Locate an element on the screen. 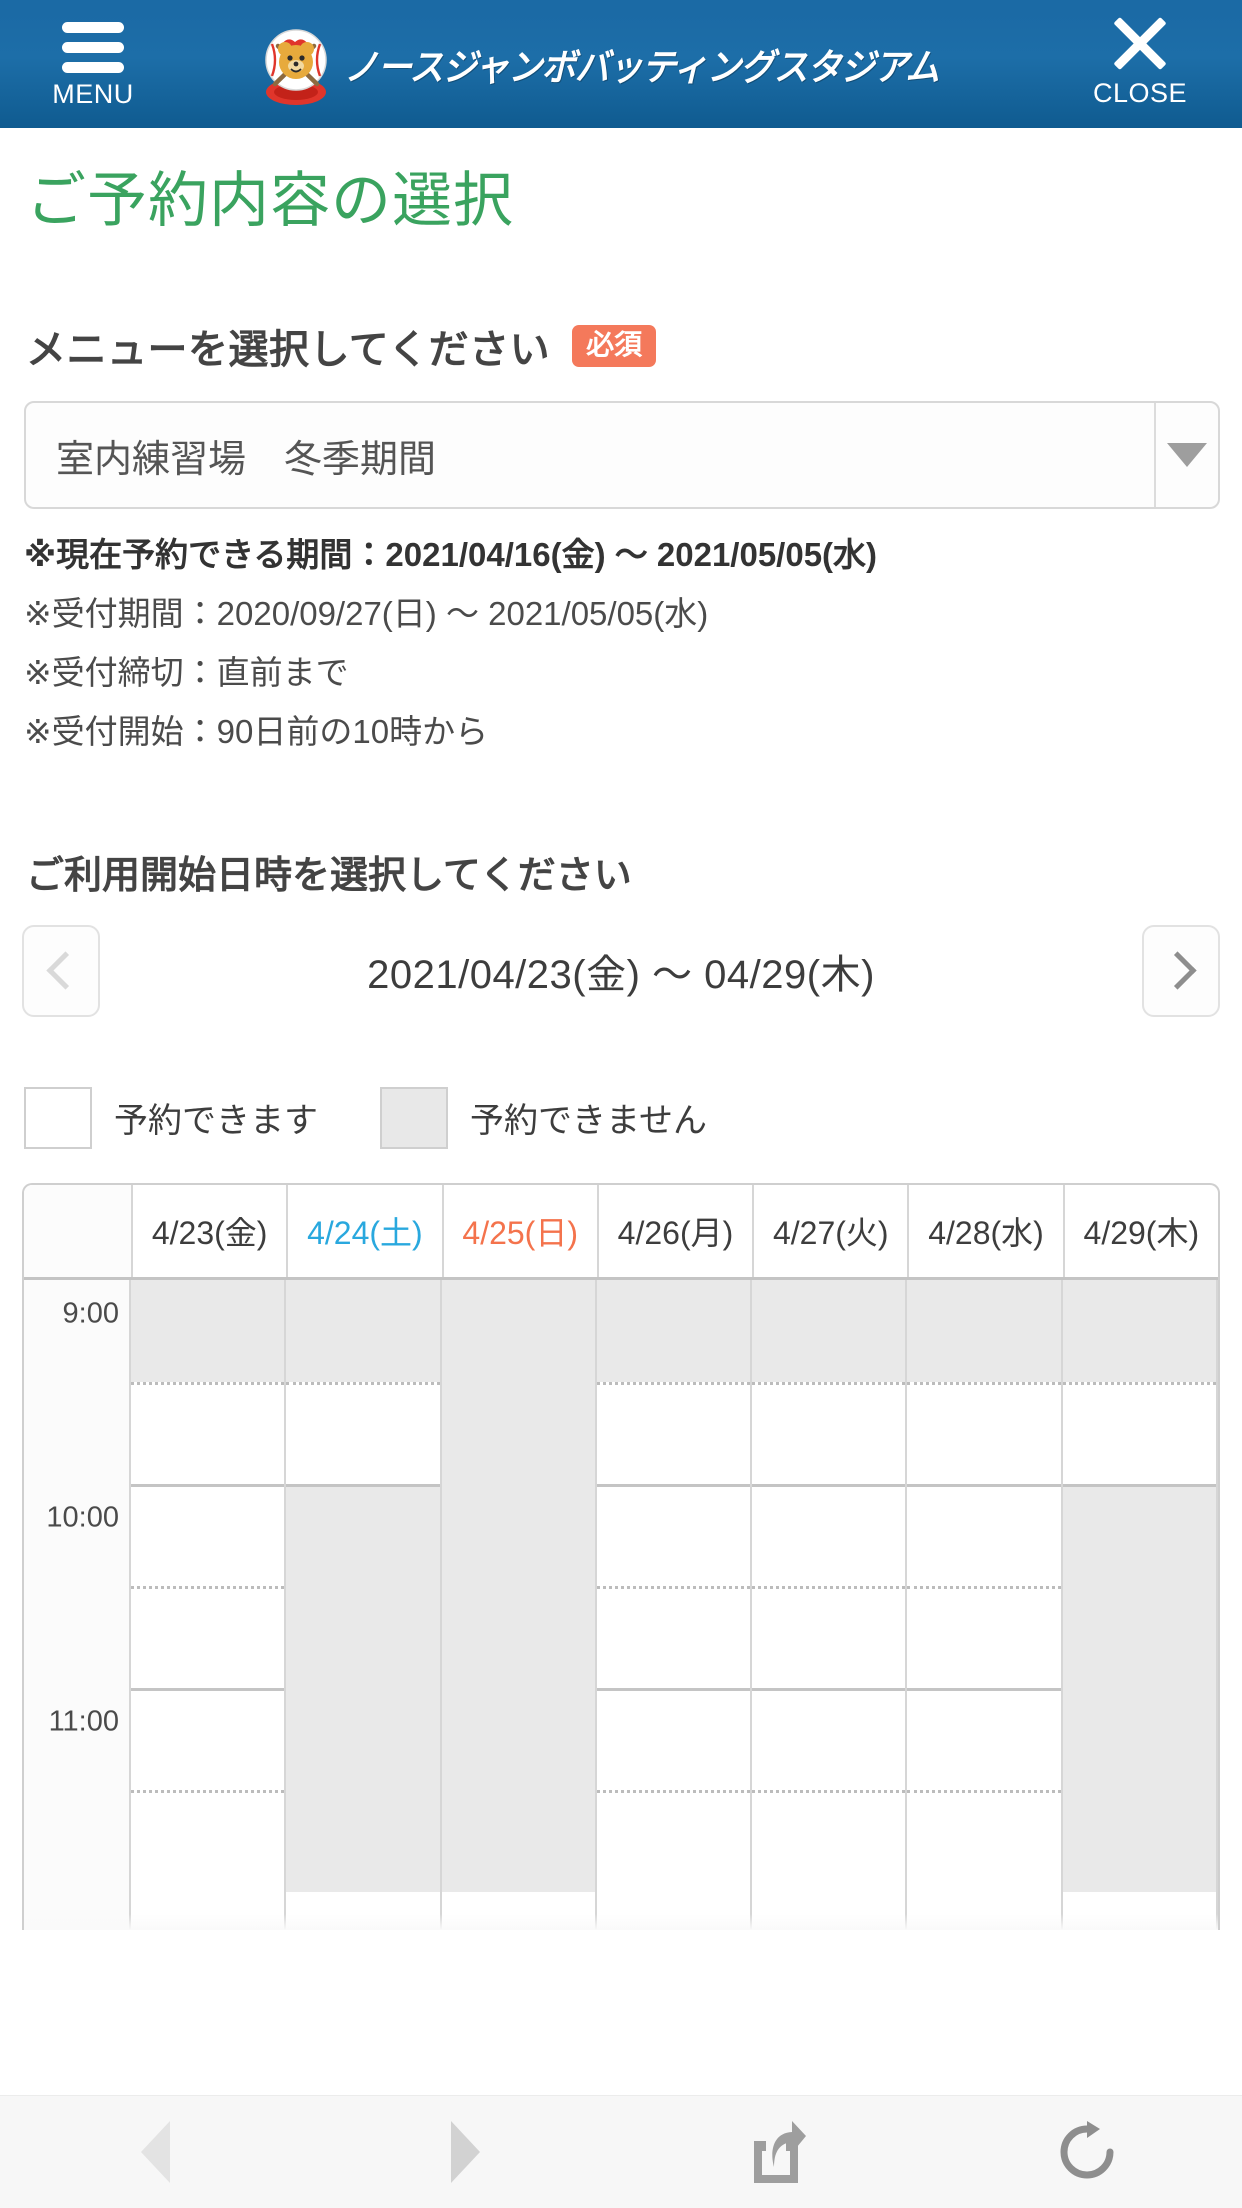  menu-select-arrow is located at coordinates (1186, 455).